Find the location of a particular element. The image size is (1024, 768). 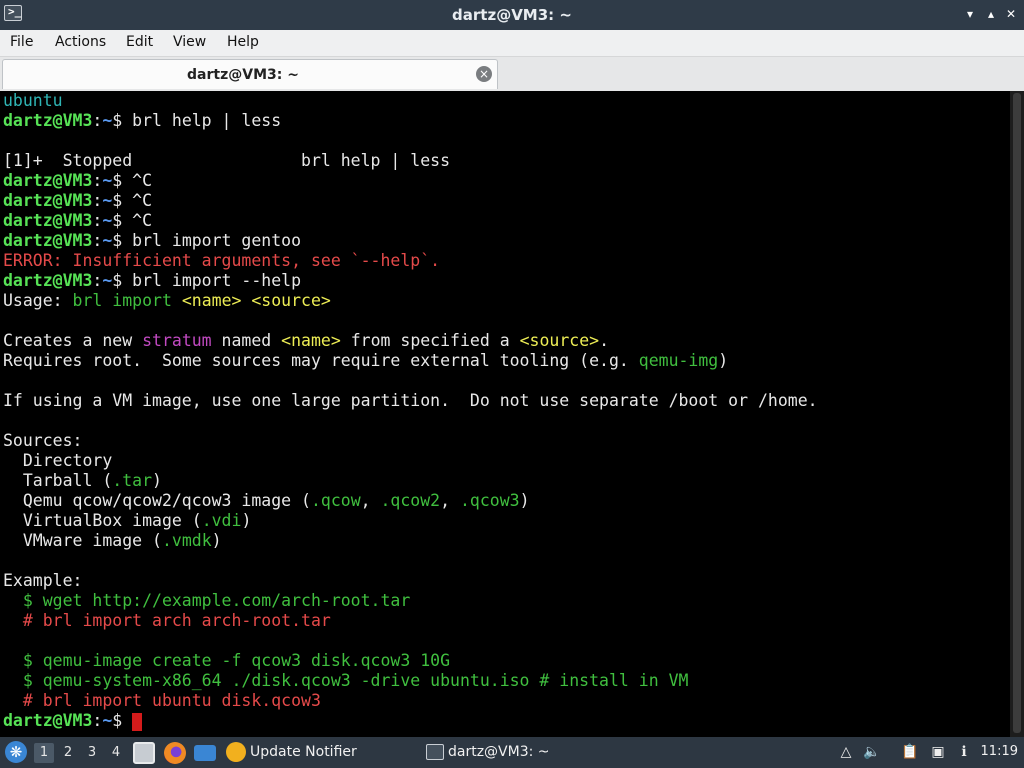

terminal-task-icon is located at coordinates (435, 752).